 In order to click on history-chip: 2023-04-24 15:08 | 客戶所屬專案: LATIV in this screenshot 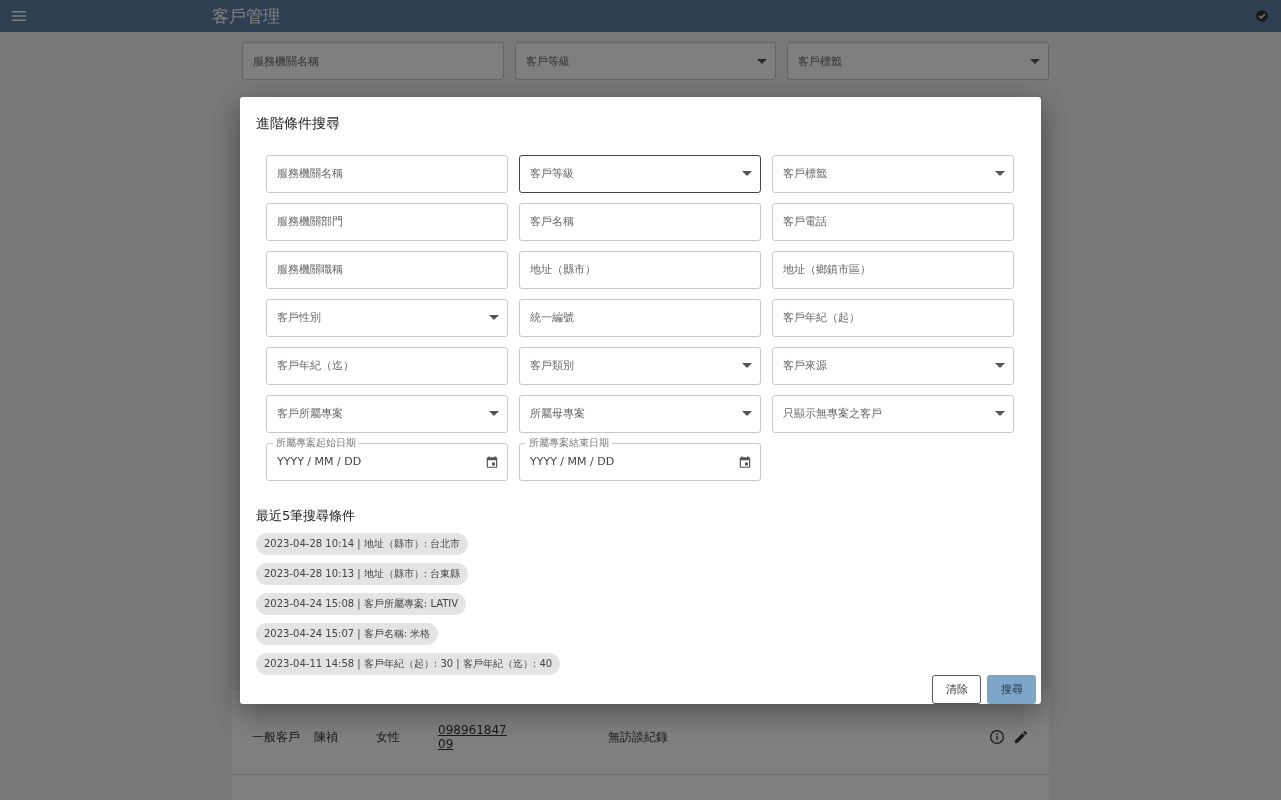, I will do `click(361, 603)`.